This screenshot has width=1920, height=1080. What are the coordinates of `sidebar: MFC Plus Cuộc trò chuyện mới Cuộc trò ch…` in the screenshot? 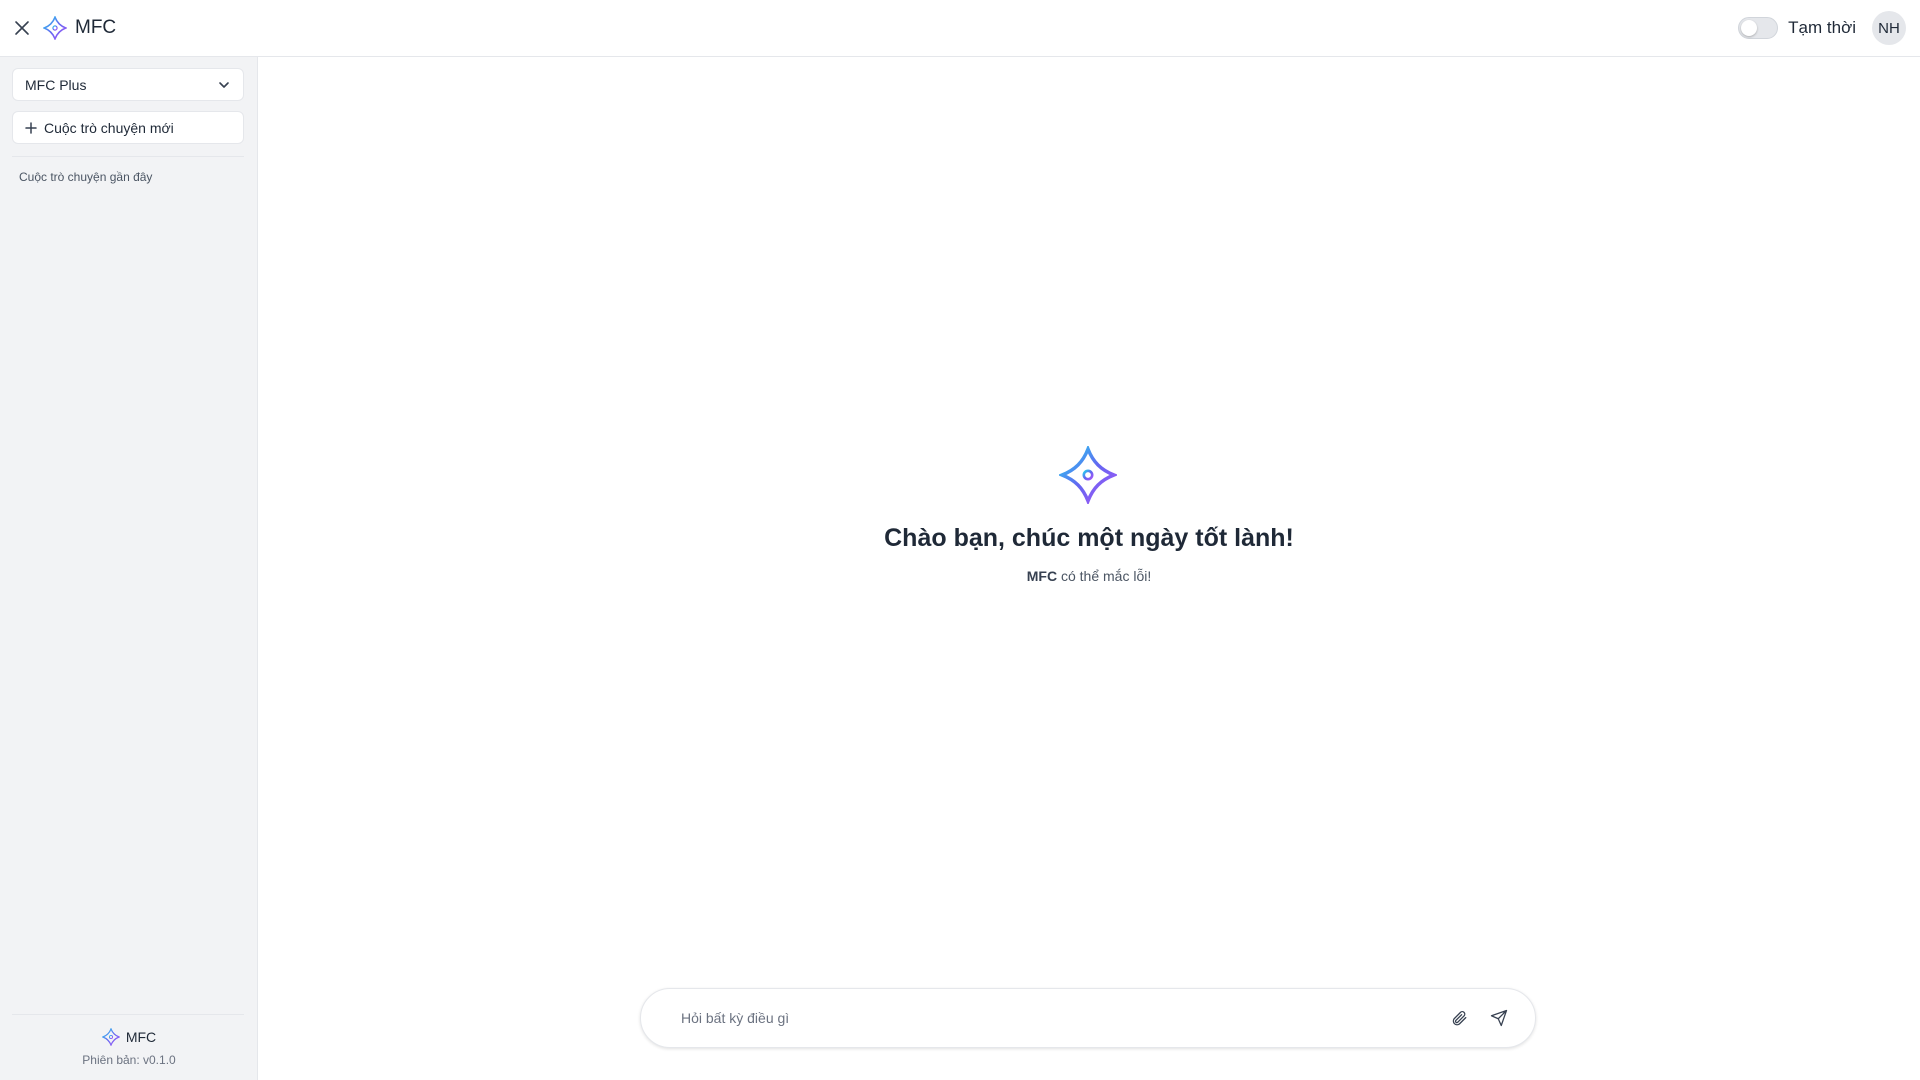 It's located at (129, 568).